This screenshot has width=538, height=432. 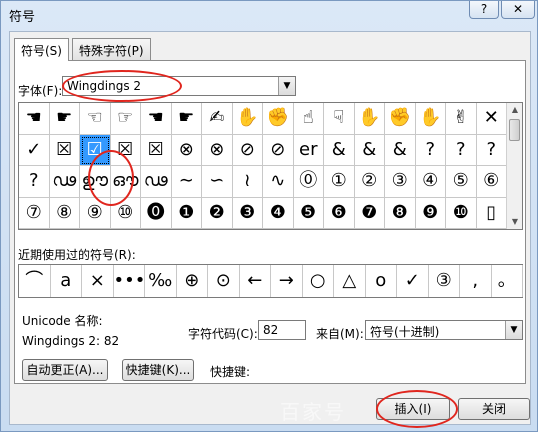 What do you see at coordinates (494, 409) in the screenshot?
I see `close-button: 关闭` at bounding box center [494, 409].